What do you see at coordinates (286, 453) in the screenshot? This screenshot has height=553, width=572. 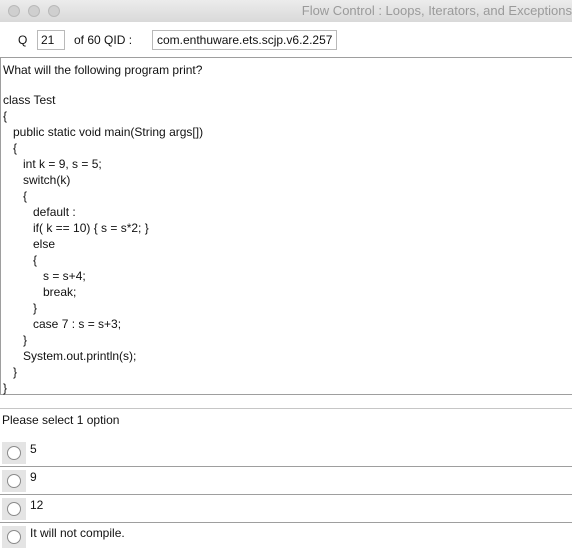 I see `option-row: 5` at bounding box center [286, 453].